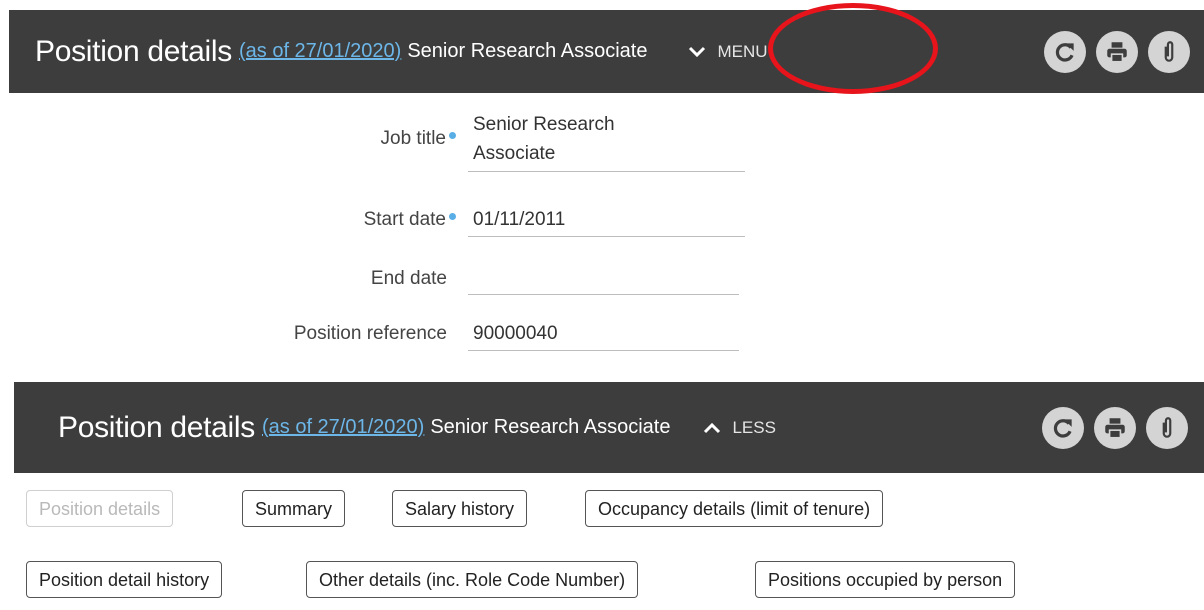  Describe the element at coordinates (606, 141) in the screenshot. I see `job-title-field: Senior Research Associate` at that location.